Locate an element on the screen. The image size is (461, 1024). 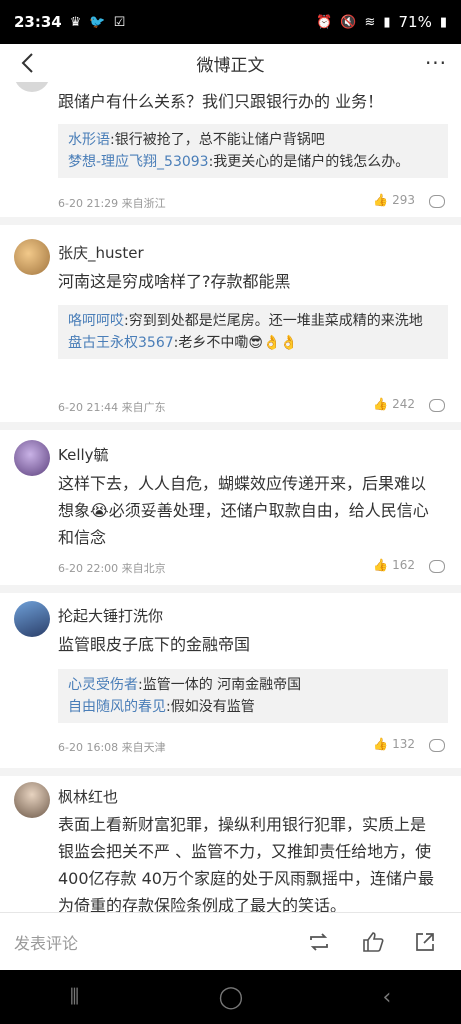
comment-meta: 6-20 22:00 来自北京 is located at coordinates (112, 568).